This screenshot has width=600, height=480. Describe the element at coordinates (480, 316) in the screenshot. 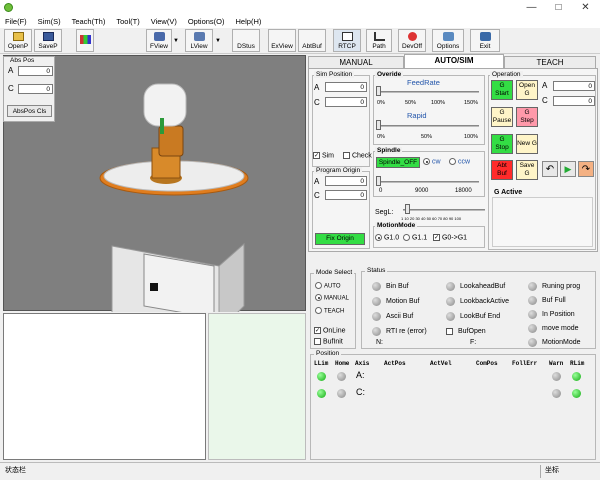

I see `lookbuf-end-label: LookBuf End` at that location.